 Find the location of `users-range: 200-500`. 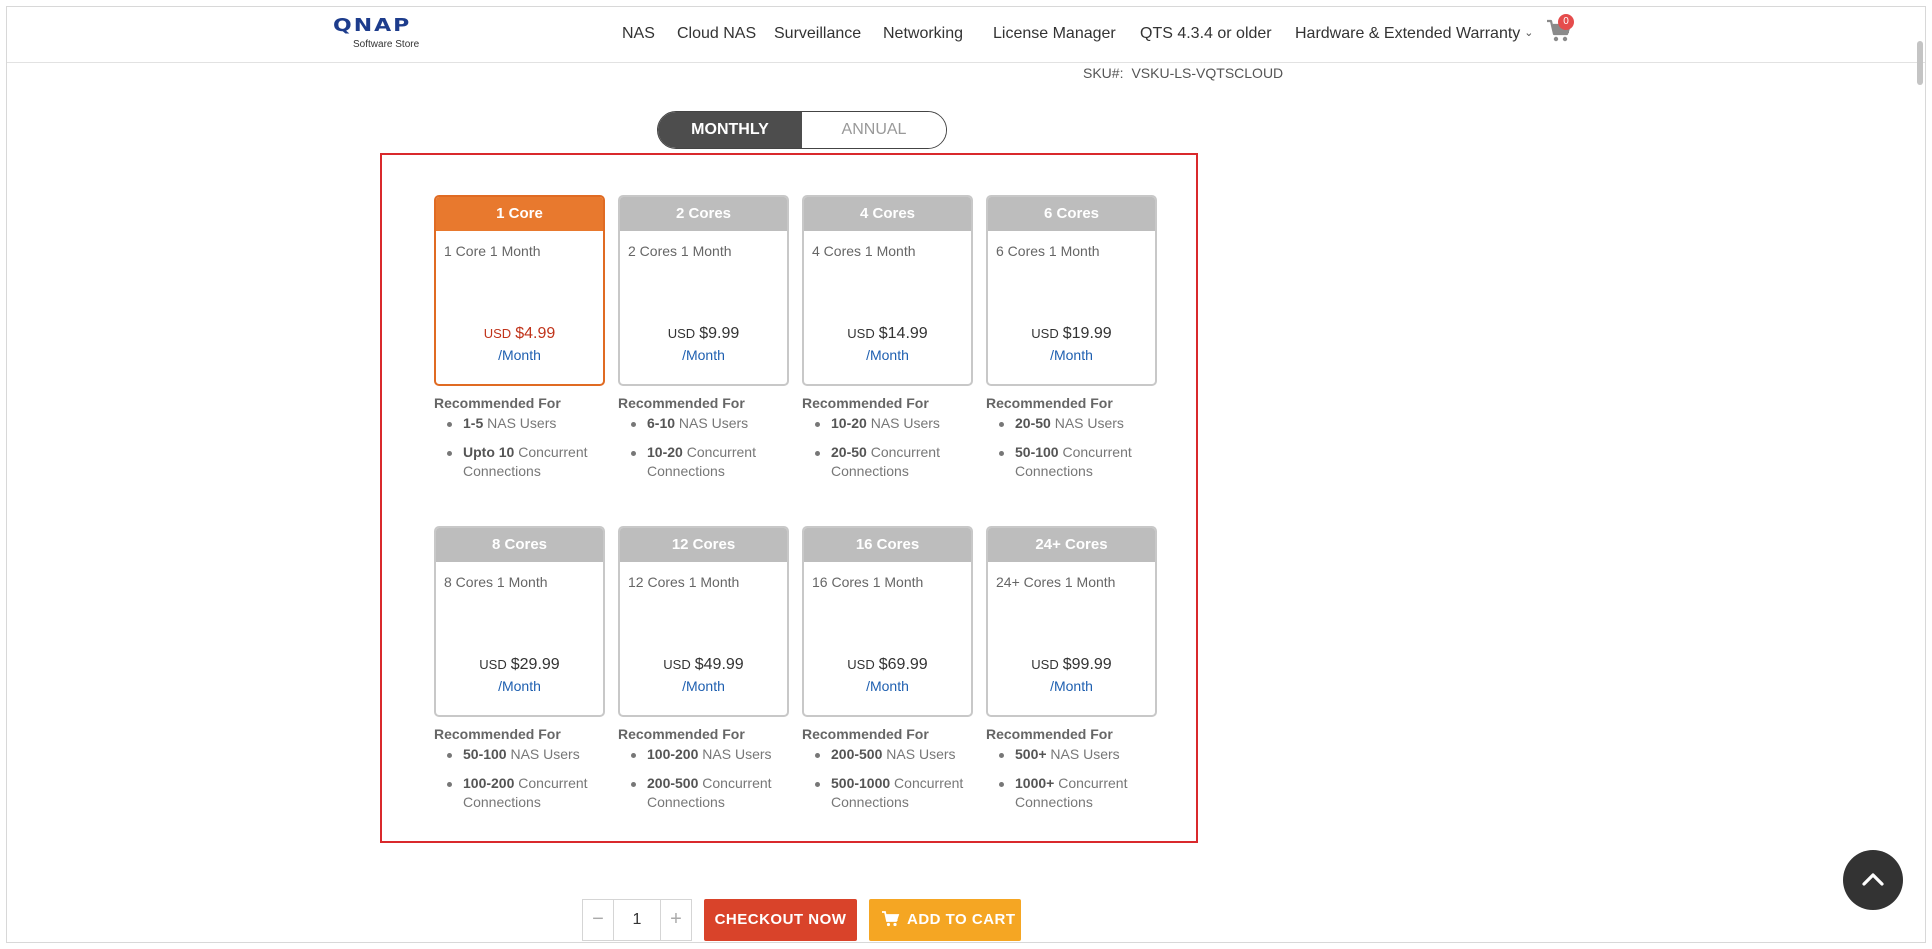

users-range: 200-500 is located at coordinates (857, 754).